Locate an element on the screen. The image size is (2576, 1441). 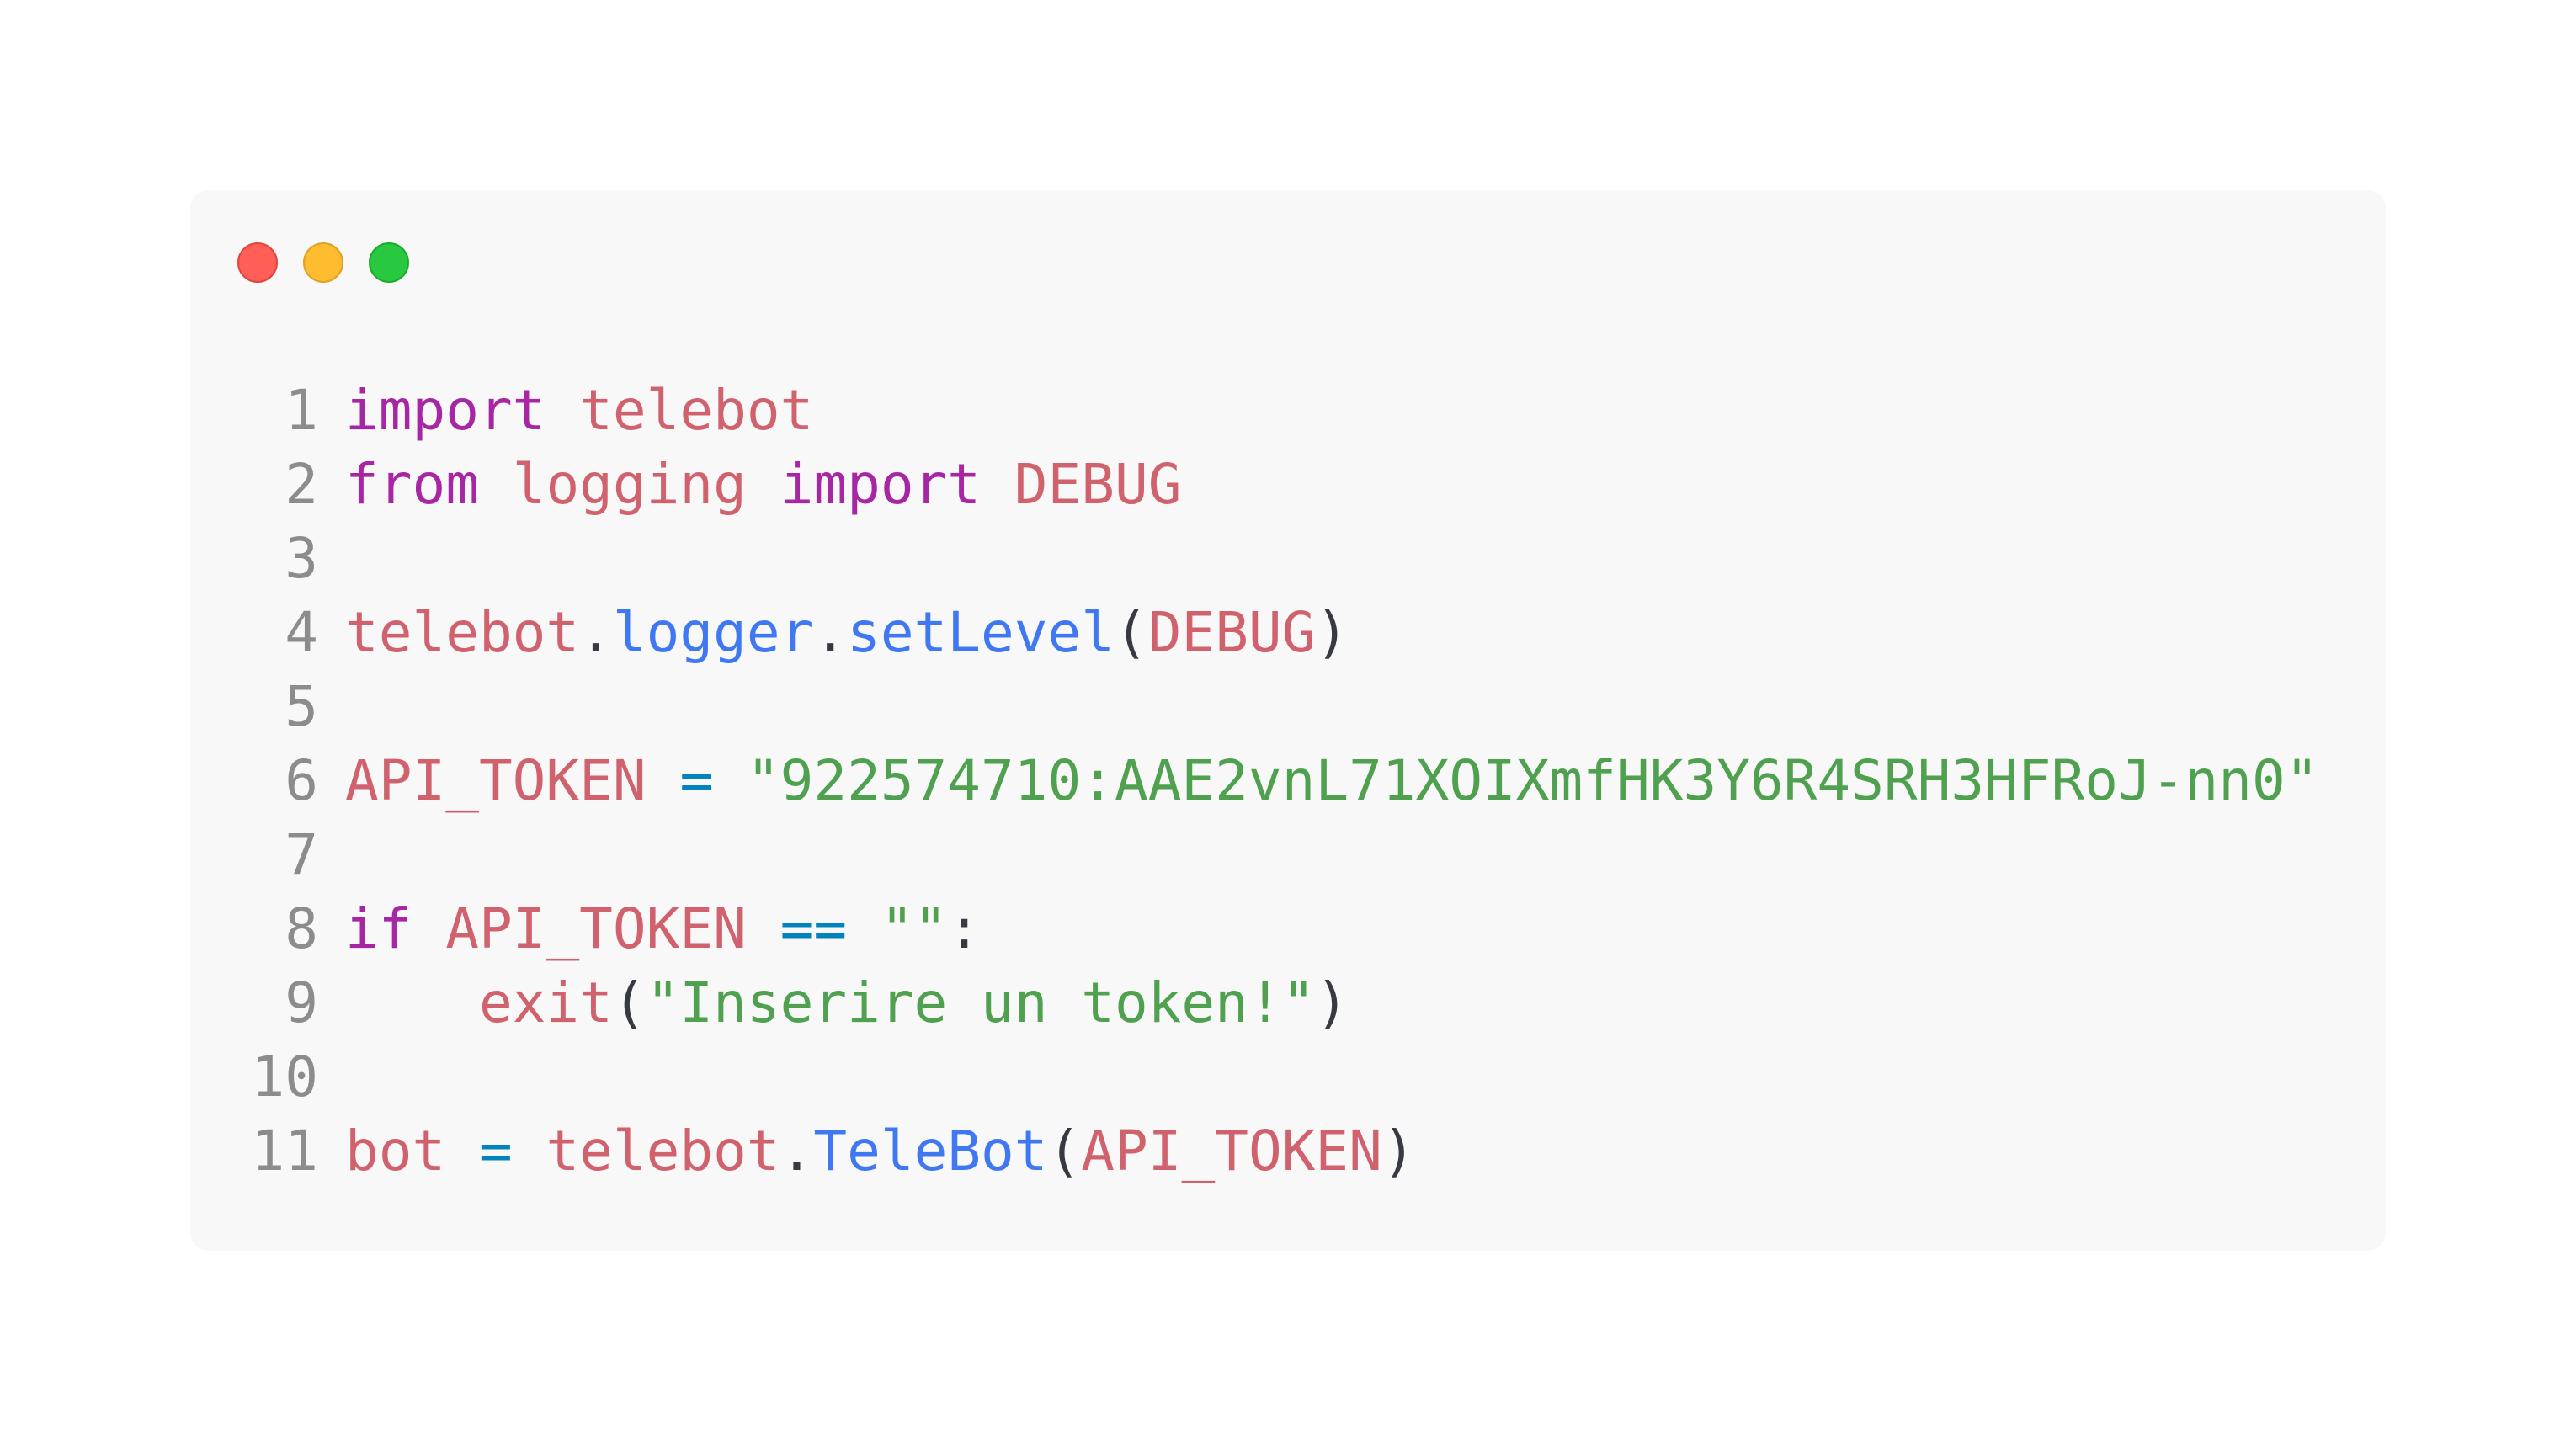
line-number: 6 is located at coordinates (301, 780).